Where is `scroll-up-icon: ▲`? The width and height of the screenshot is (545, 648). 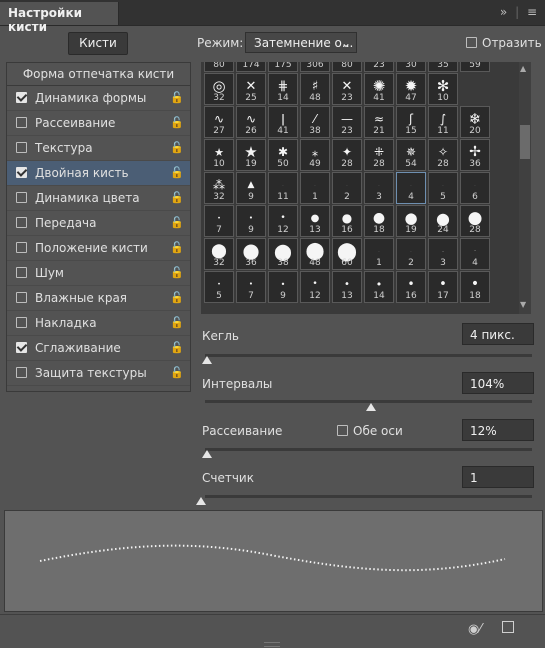 scroll-up-icon: ▲ is located at coordinates (523, 68).